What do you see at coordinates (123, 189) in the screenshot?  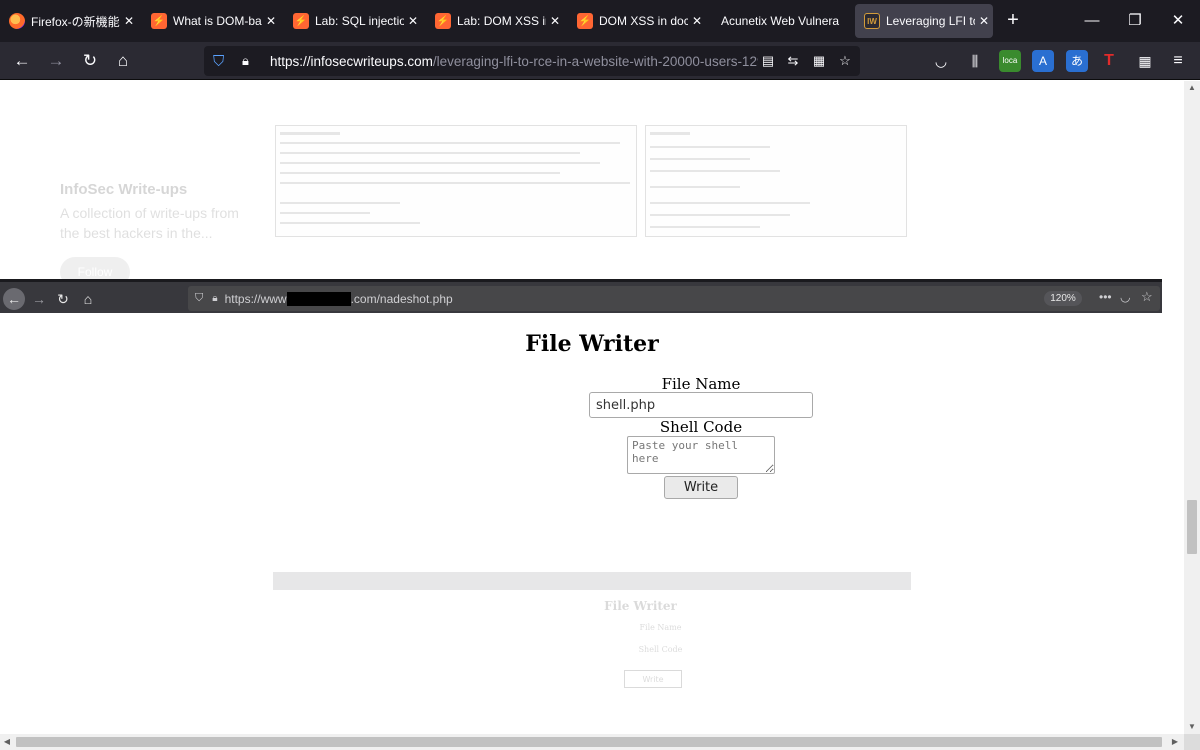 I see `publication-name: InfoSec Write-ups` at bounding box center [123, 189].